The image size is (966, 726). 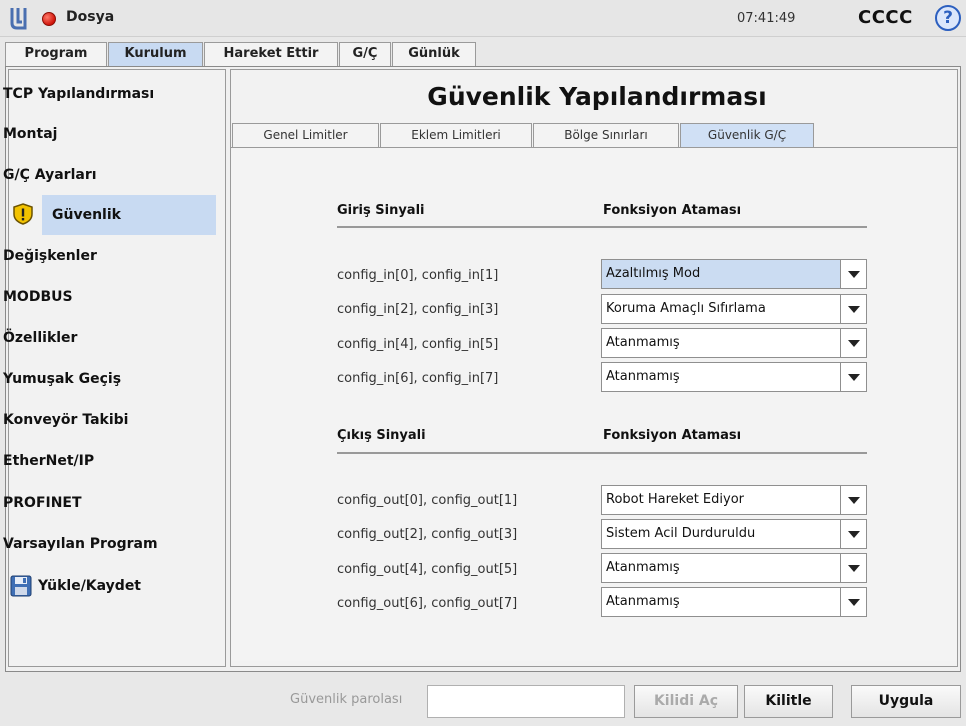 What do you see at coordinates (788, 701) in the screenshot?
I see `lock-button: Kilitle` at bounding box center [788, 701].